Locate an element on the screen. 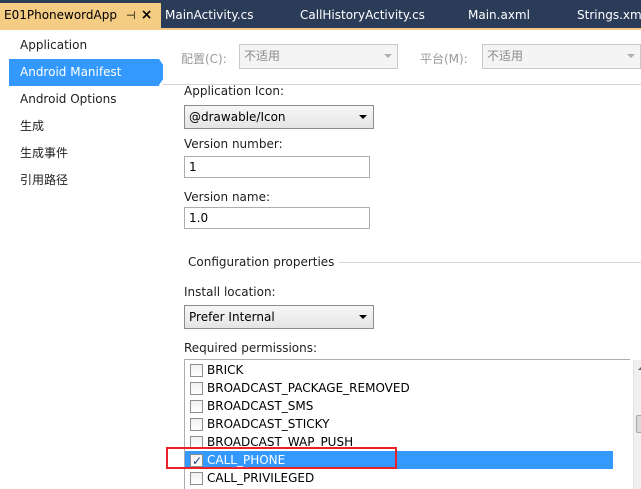  list-item: BROADCAST_WAP_PUSH is located at coordinates (399, 442).